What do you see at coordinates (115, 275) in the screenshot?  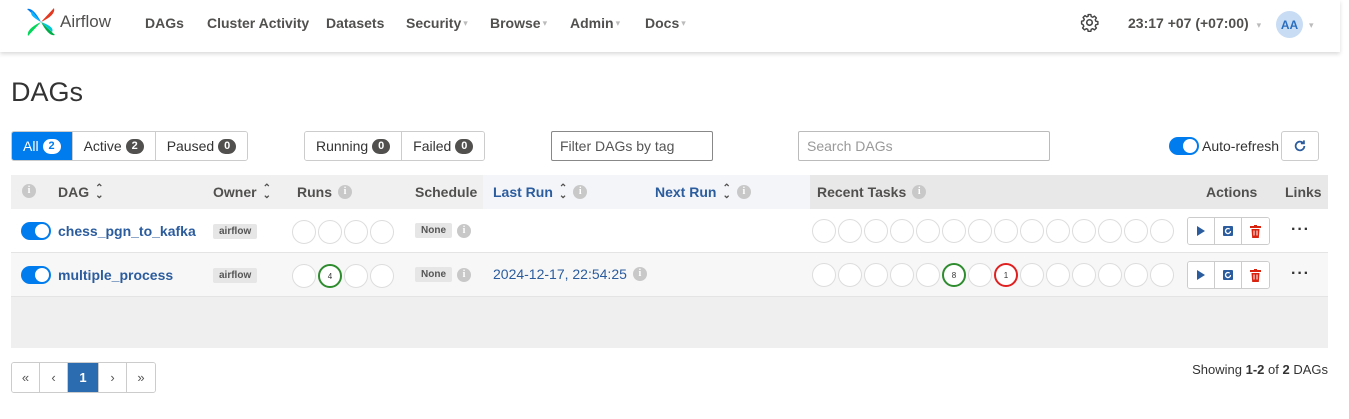 I see `dag-id-link: multiple_process` at bounding box center [115, 275].